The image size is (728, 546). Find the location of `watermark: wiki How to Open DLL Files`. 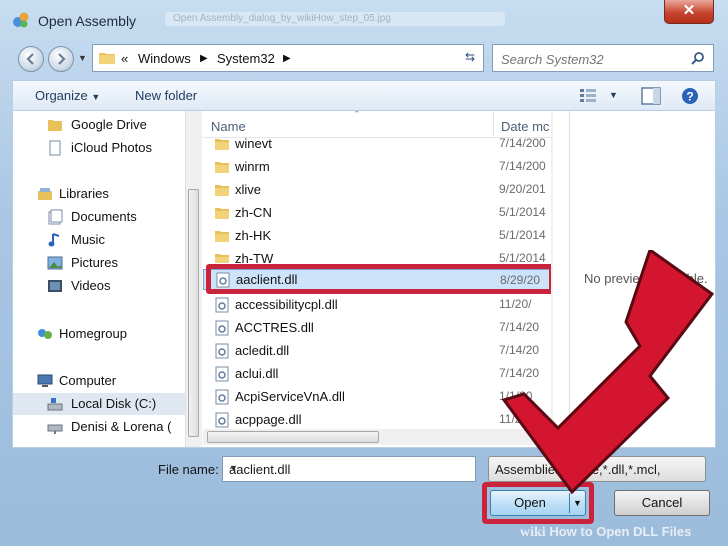

watermark: wiki How to Open DLL Files is located at coordinates (605, 532).